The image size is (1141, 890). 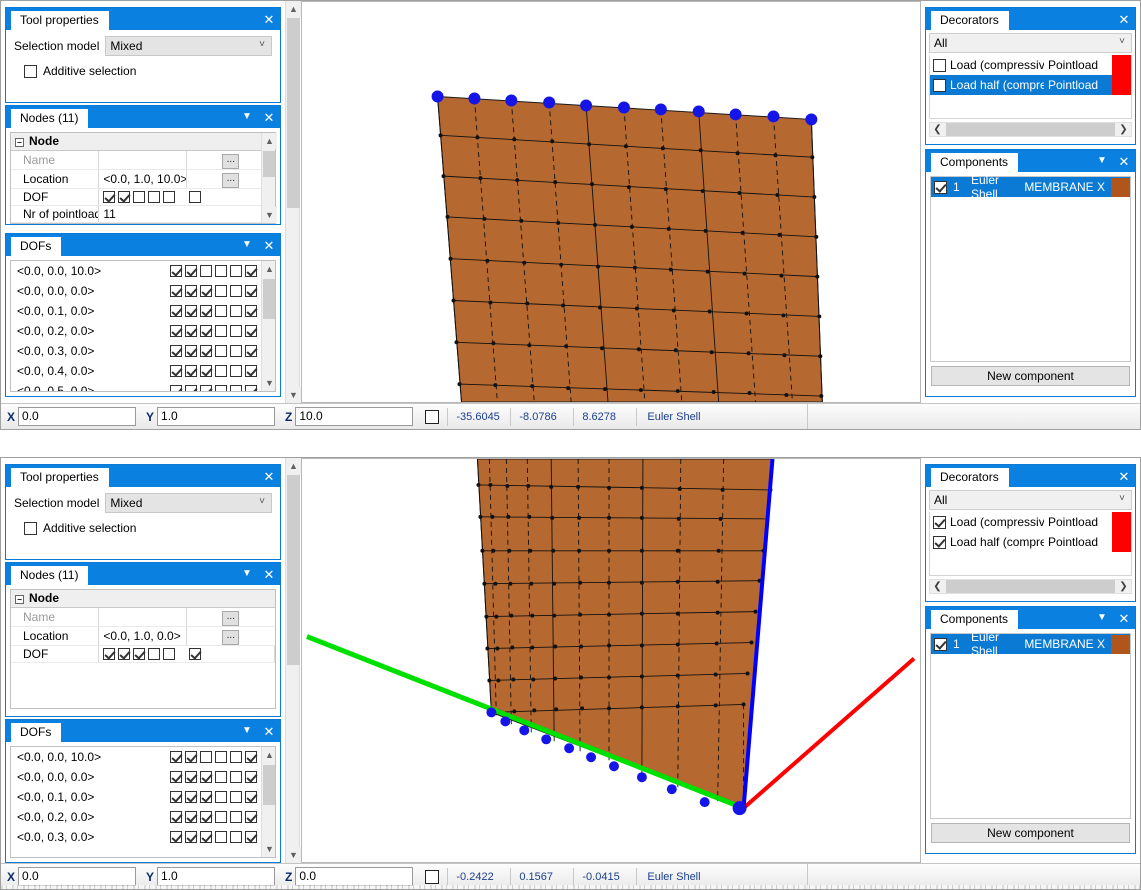 What do you see at coordinates (143, 599) in the screenshot?
I see `property-category-row: − Node` at bounding box center [143, 599].